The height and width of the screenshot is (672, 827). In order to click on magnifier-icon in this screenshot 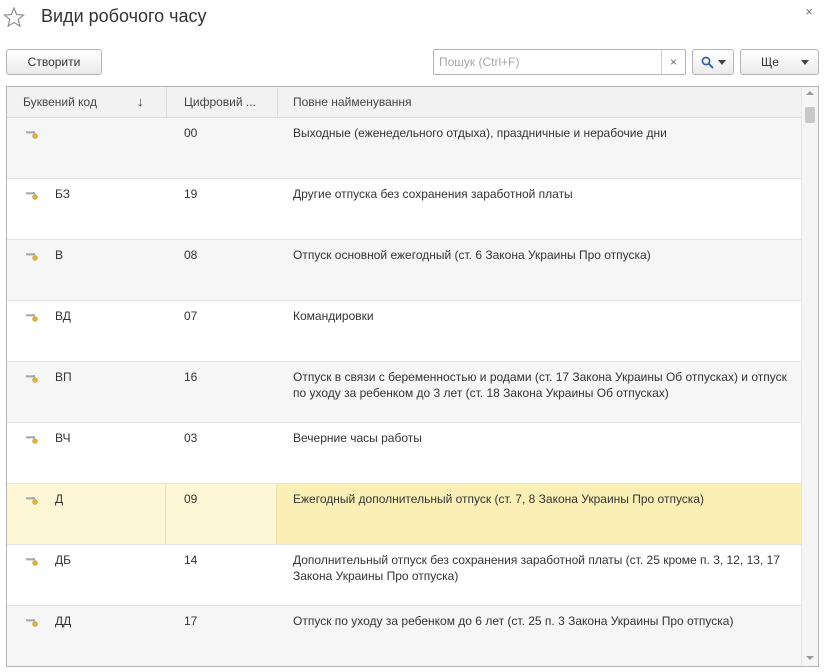, I will do `click(707, 62)`.